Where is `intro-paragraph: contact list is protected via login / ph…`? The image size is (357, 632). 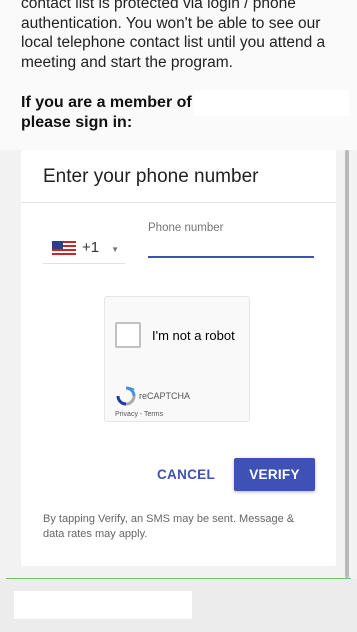
intro-paragraph: contact list is protected via login / ph… is located at coordinates (181, 36).